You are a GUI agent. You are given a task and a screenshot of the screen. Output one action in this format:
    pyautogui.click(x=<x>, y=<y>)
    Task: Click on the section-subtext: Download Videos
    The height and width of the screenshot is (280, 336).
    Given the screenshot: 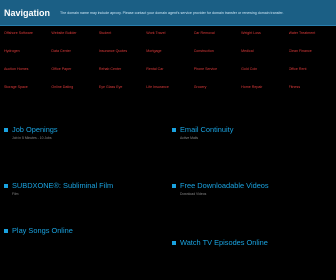 What is the action you would take?
    pyautogui.click(x=256, y=194)
    